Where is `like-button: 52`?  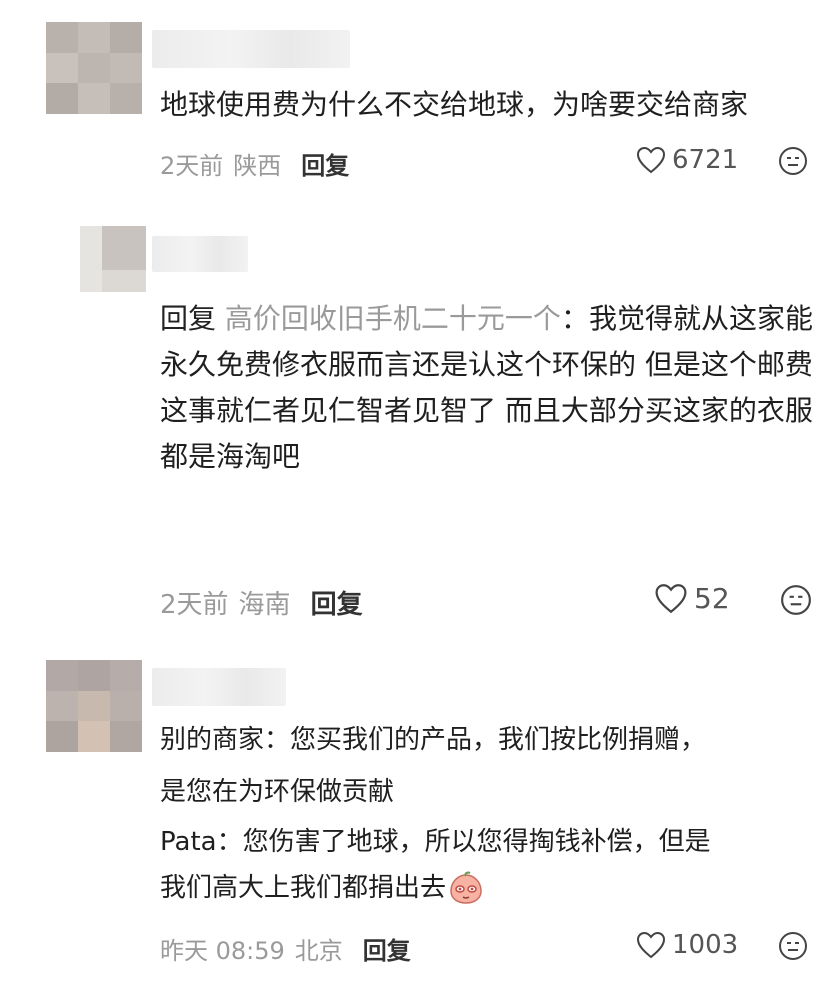 like-button: 52 is located at coordinates (692, 598).